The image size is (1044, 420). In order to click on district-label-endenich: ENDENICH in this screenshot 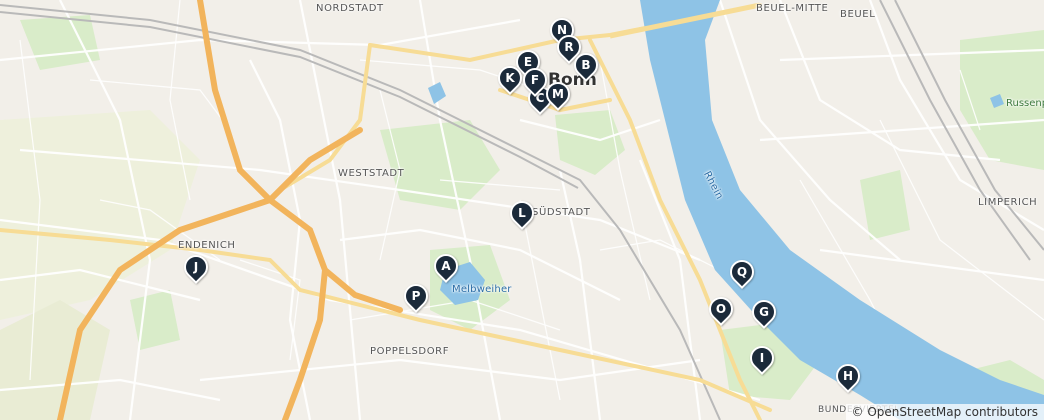, I will do `click(207, 245)`.